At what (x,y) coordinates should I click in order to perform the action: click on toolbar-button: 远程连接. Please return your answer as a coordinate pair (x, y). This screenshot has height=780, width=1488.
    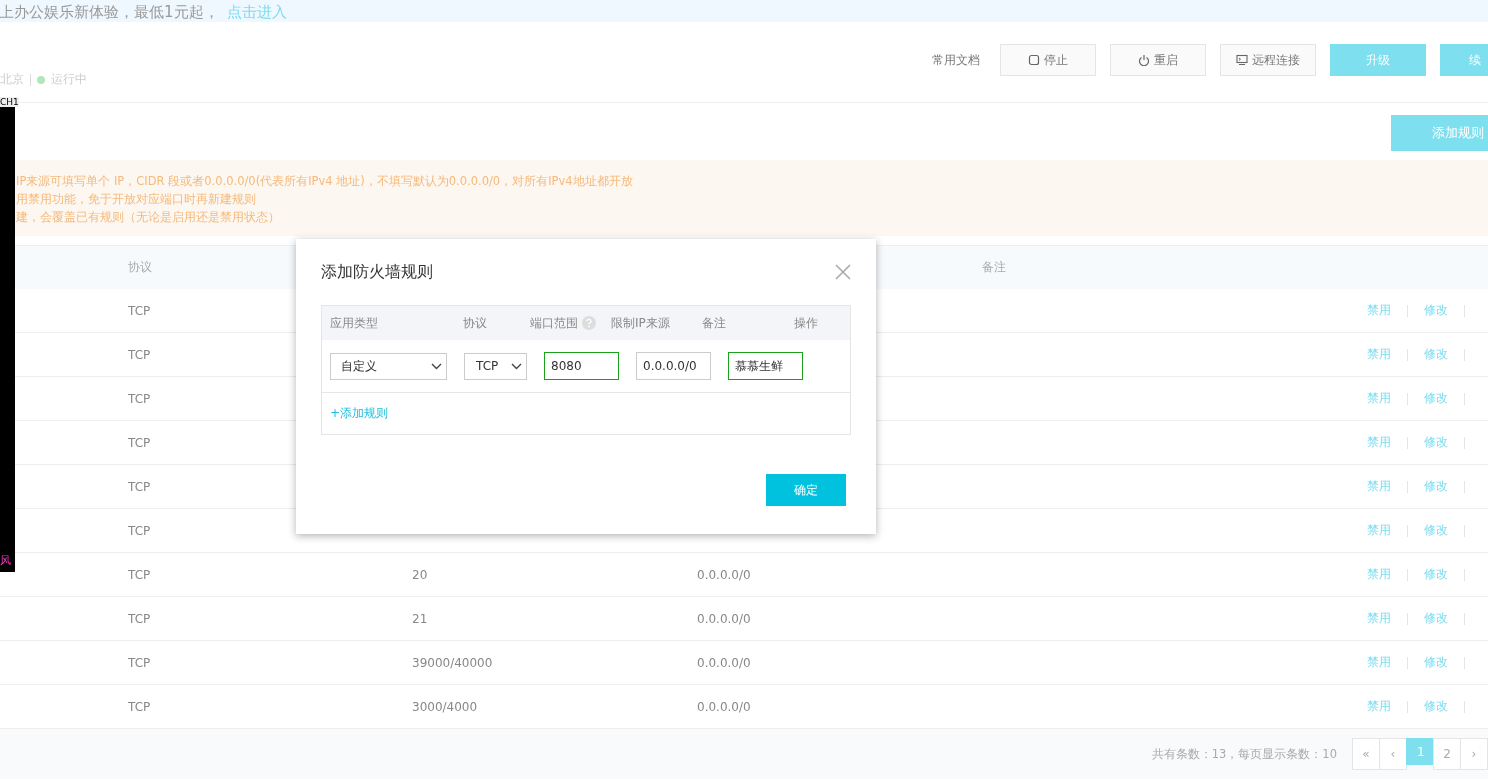
    Looking at the image, I should click on (1268, 60).